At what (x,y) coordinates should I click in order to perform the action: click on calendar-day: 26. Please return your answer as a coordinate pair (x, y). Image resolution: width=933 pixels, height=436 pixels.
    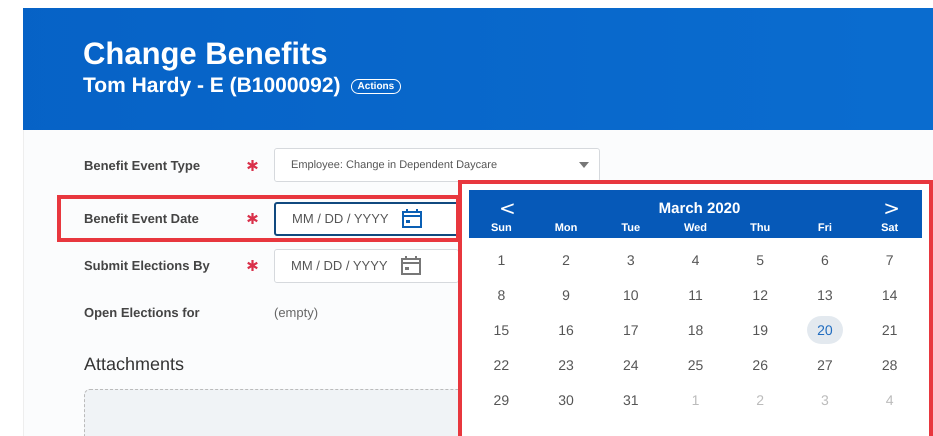
    Looking at the image, I should click on (760, 364).